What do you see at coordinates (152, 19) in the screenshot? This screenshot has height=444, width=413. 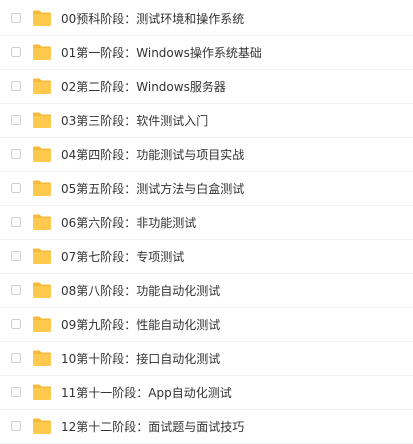 I see `folder-name: 00预科阶段：测试环境和操作系统` at bounding box center [152, 19].